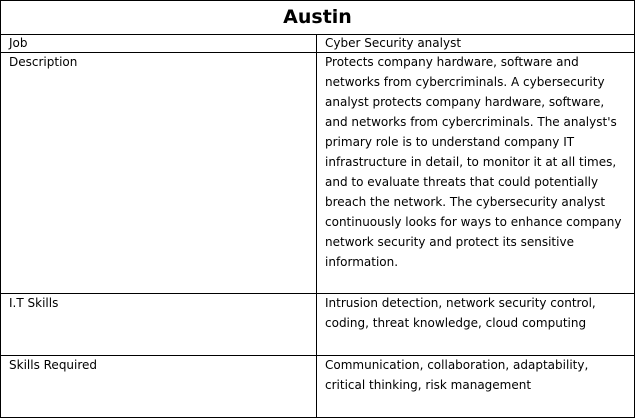 The image size is (635, 419). Describe the element at coordinates (34, 303) in the screenshot. I see `row-label-it-skills: I.T Skills` at that location.